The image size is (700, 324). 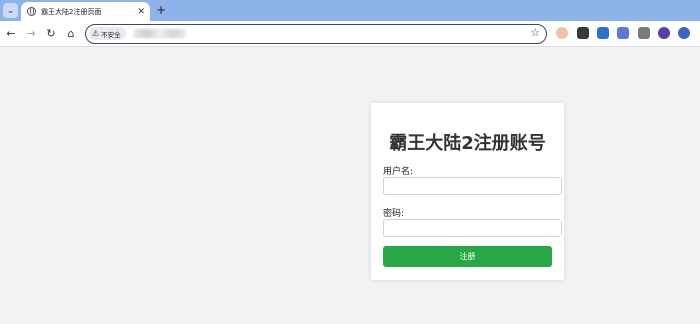 I want to click on username-label: 用户名:, so click(x=398, y=172).